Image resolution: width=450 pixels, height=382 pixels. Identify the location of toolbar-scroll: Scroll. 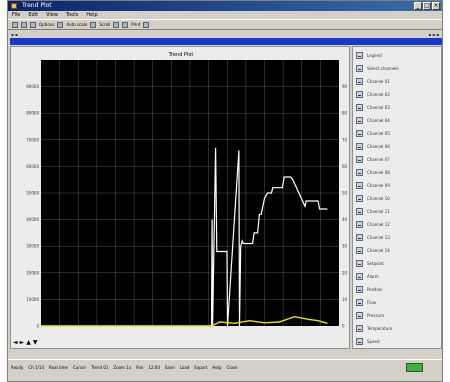
(104, 24).